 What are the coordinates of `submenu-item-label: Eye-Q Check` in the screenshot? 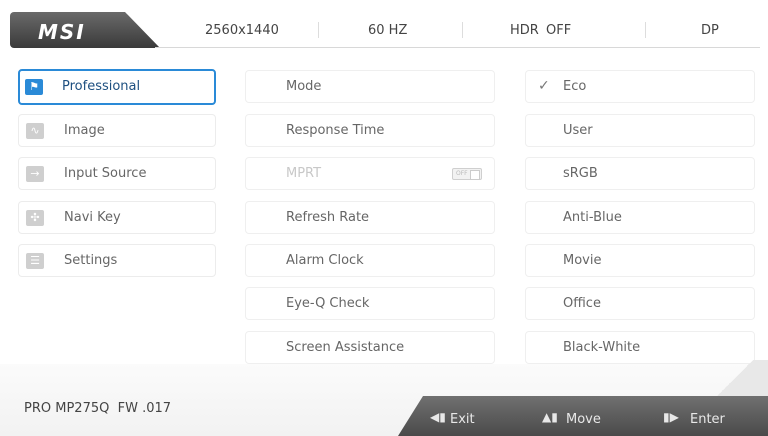 It's located at (328, 303).